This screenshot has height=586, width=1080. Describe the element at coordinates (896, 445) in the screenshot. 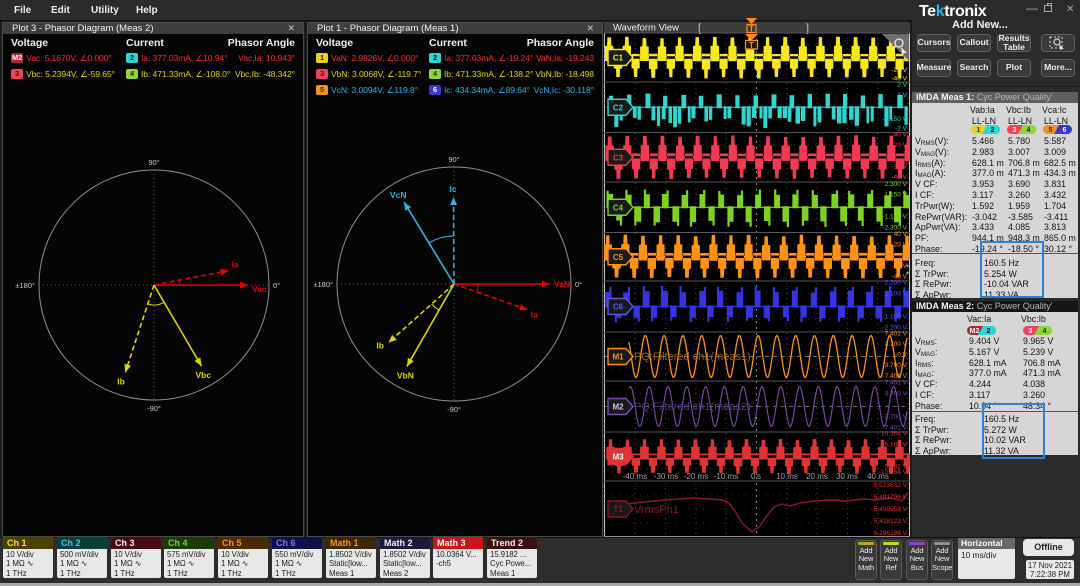

I see `svg-text: 5.182 V` at that location.